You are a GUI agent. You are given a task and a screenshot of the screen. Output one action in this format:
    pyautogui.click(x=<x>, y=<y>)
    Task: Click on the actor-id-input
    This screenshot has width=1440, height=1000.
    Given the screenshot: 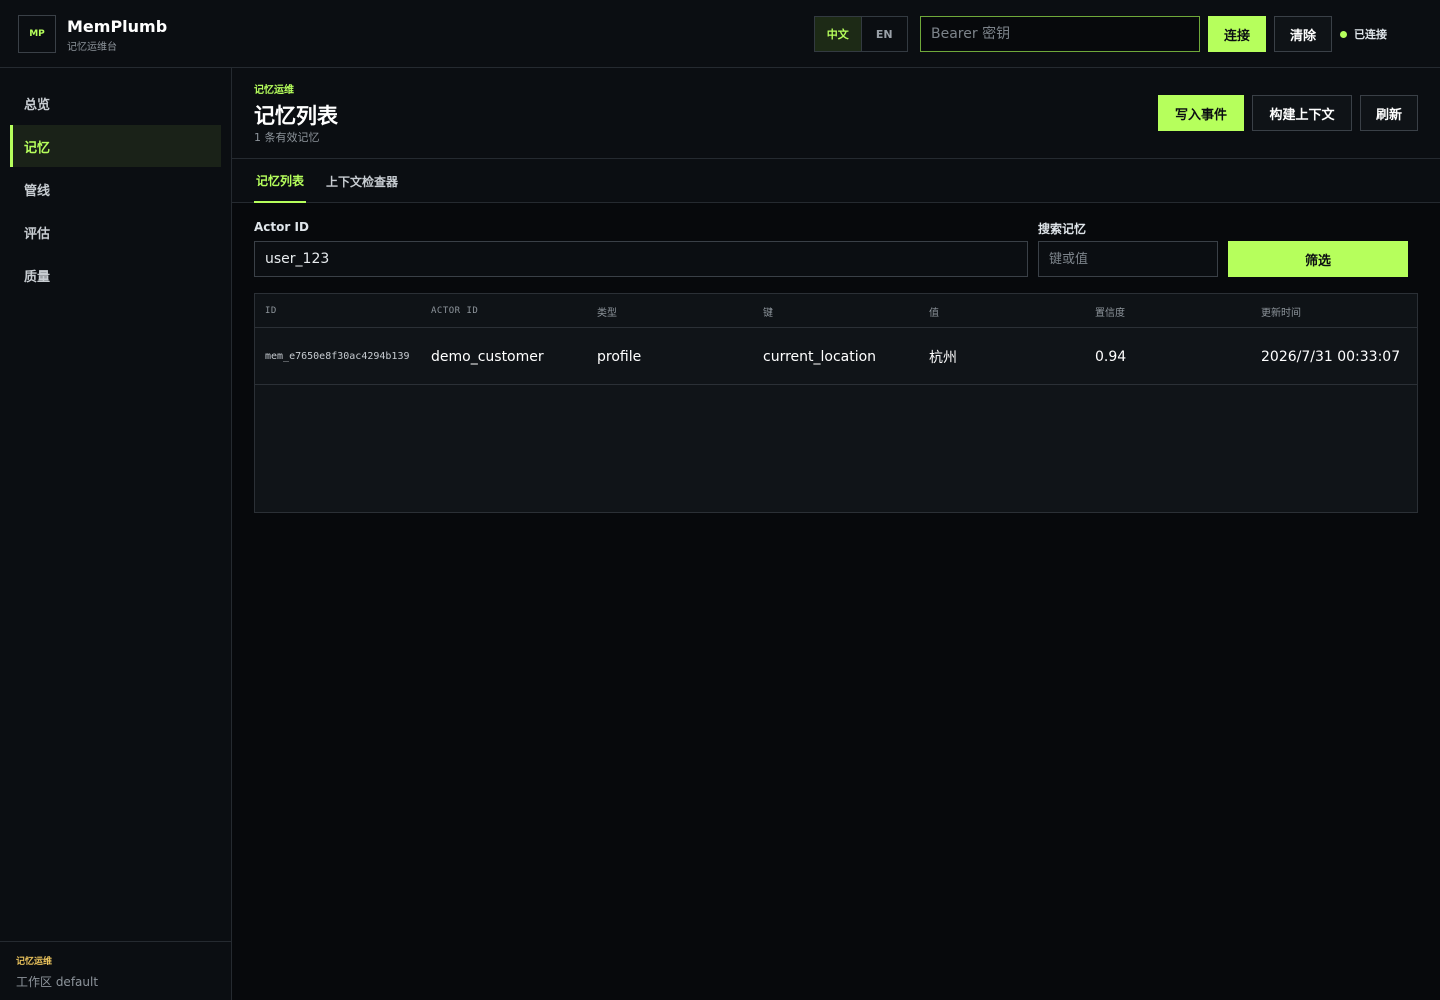 What is the action you would take?
    pyautogui.click(x=641, y=259)
    